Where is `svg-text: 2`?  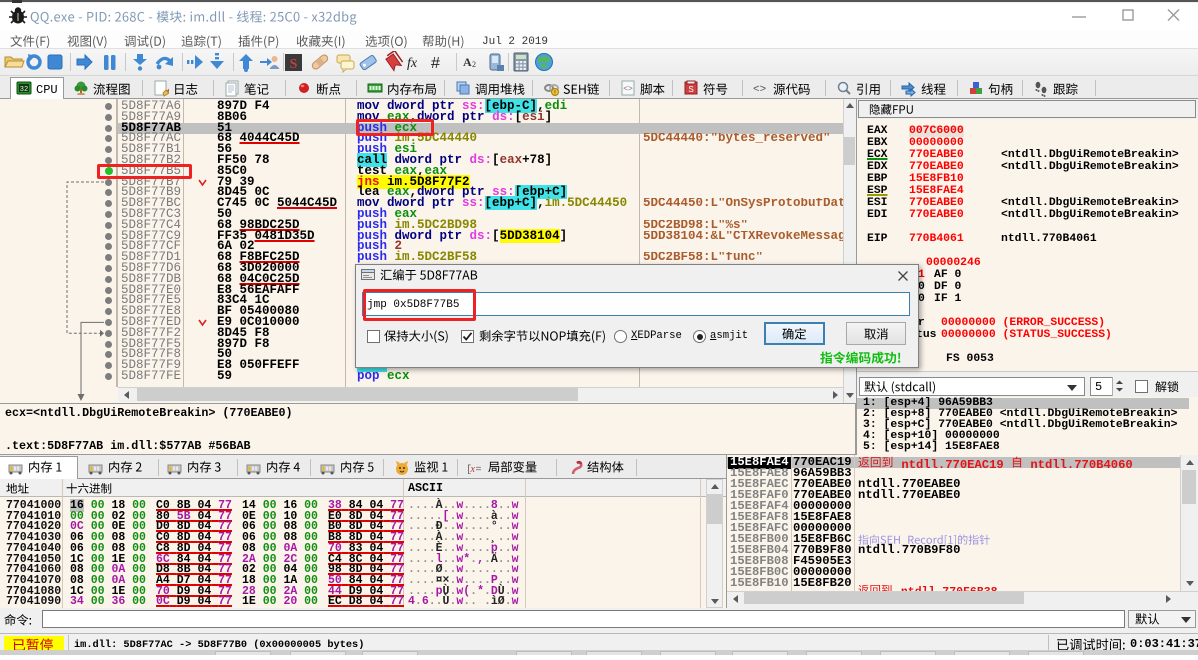
svg-text: 2 is located at coordinates (474, 64).